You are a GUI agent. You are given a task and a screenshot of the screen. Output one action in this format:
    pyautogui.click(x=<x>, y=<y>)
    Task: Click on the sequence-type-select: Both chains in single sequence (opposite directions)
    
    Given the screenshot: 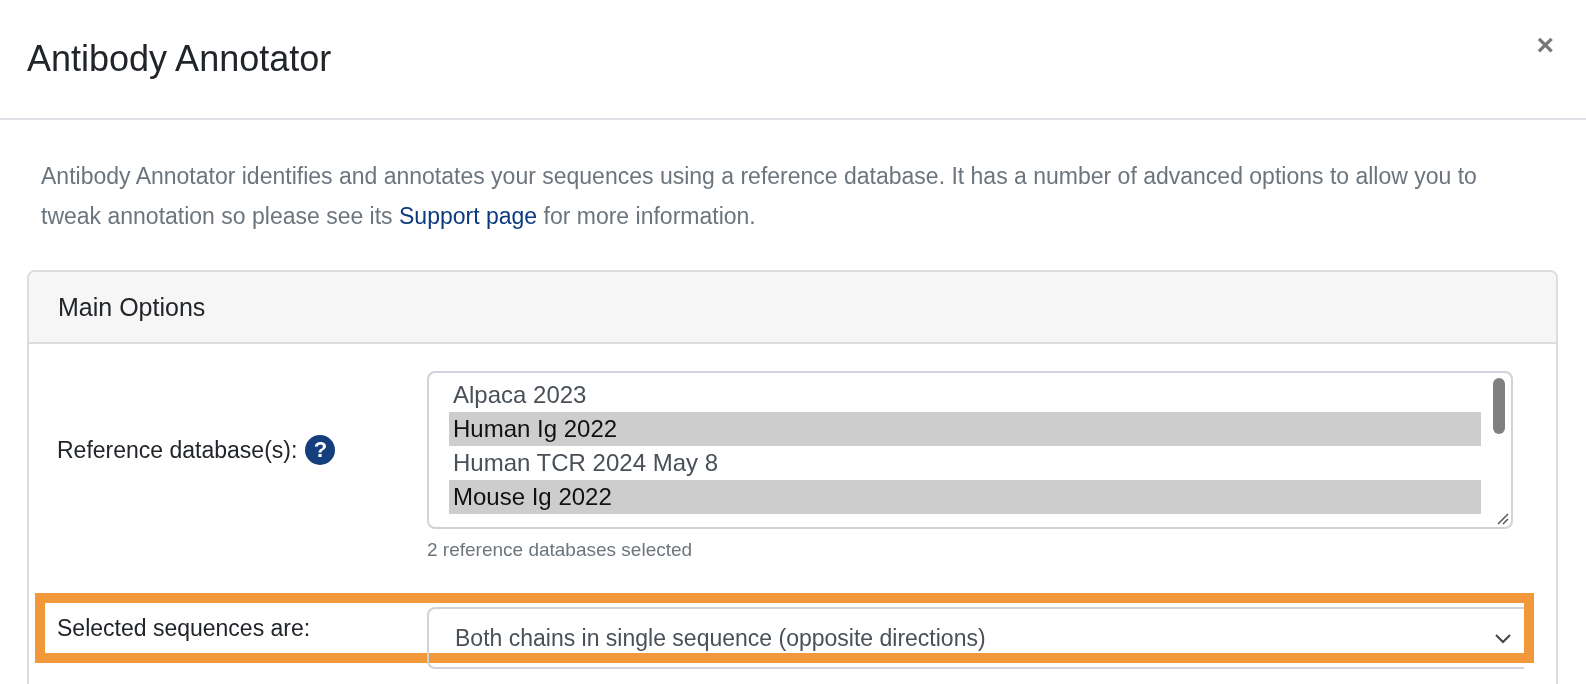 What is the action you would take?
    pyautogui.click(x=975, y=638)
    